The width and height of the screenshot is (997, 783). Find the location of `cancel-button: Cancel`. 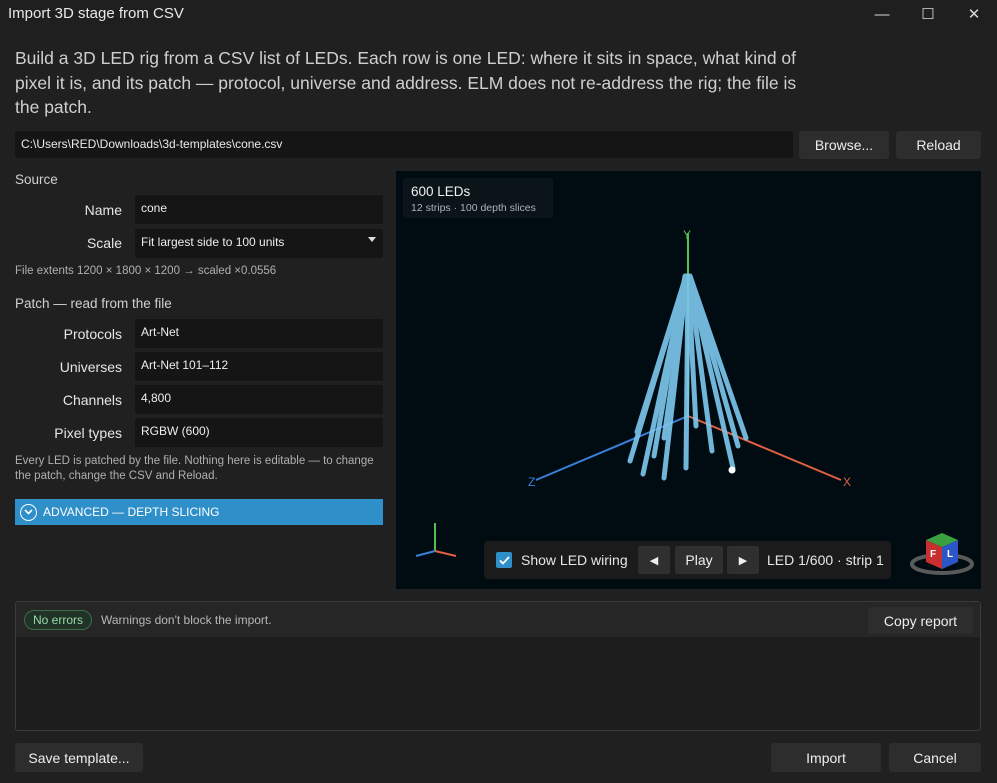

cancel-button: Cancel is located at coordinates (935, 757).